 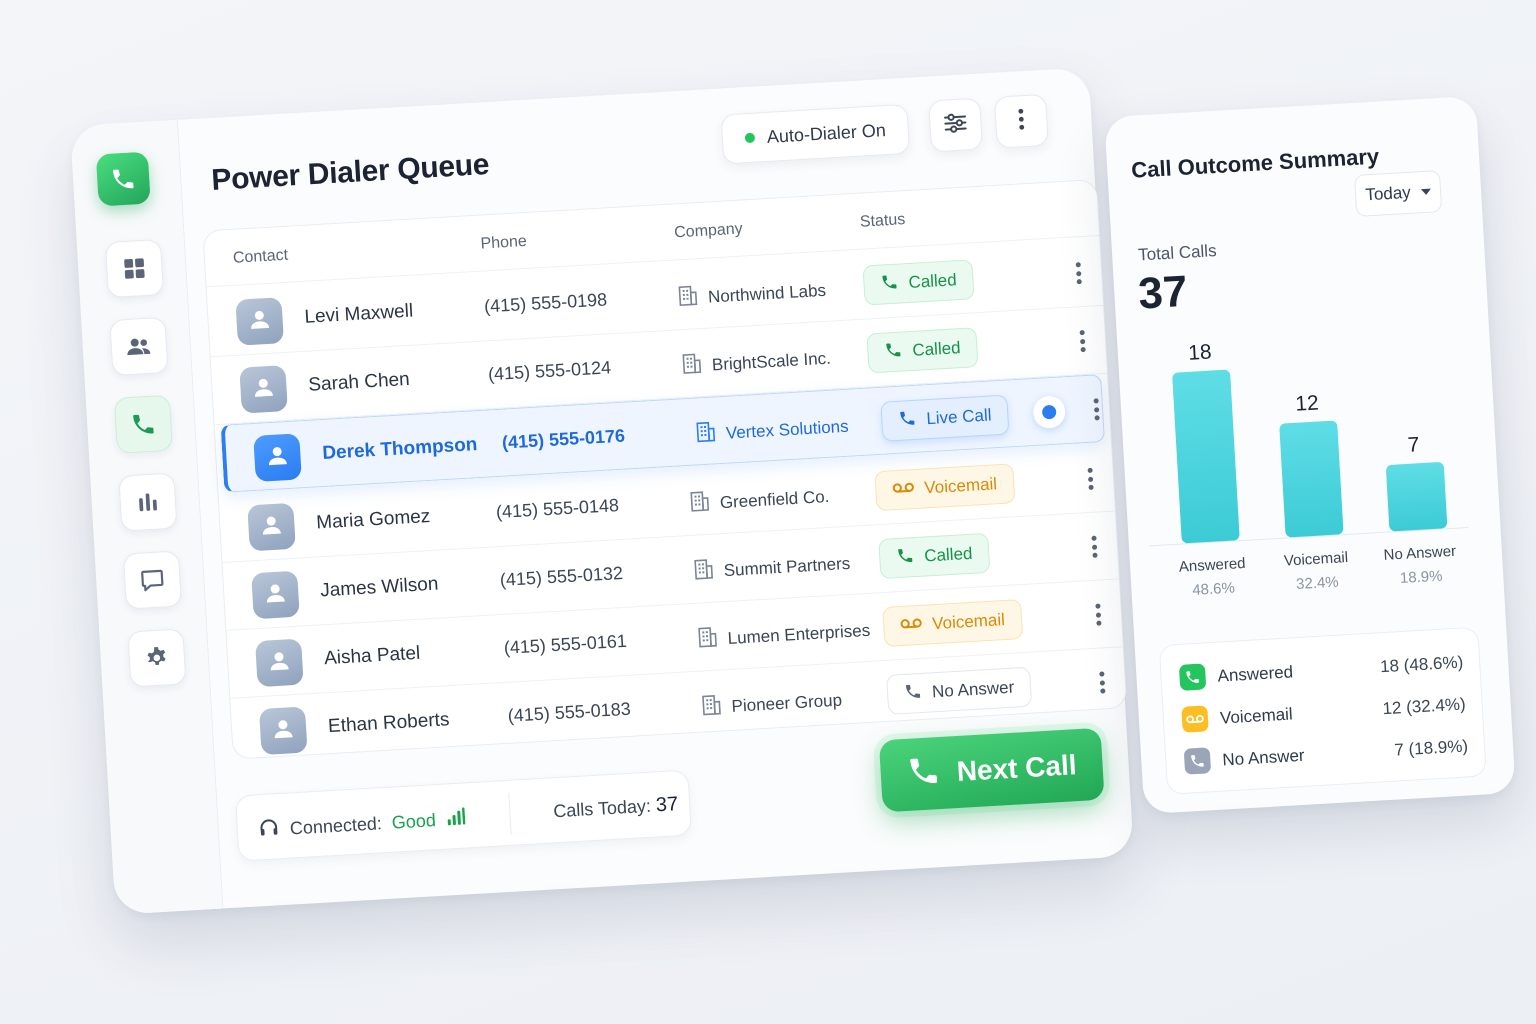 I want to click on gear-icon, so click(x=156, y=657).